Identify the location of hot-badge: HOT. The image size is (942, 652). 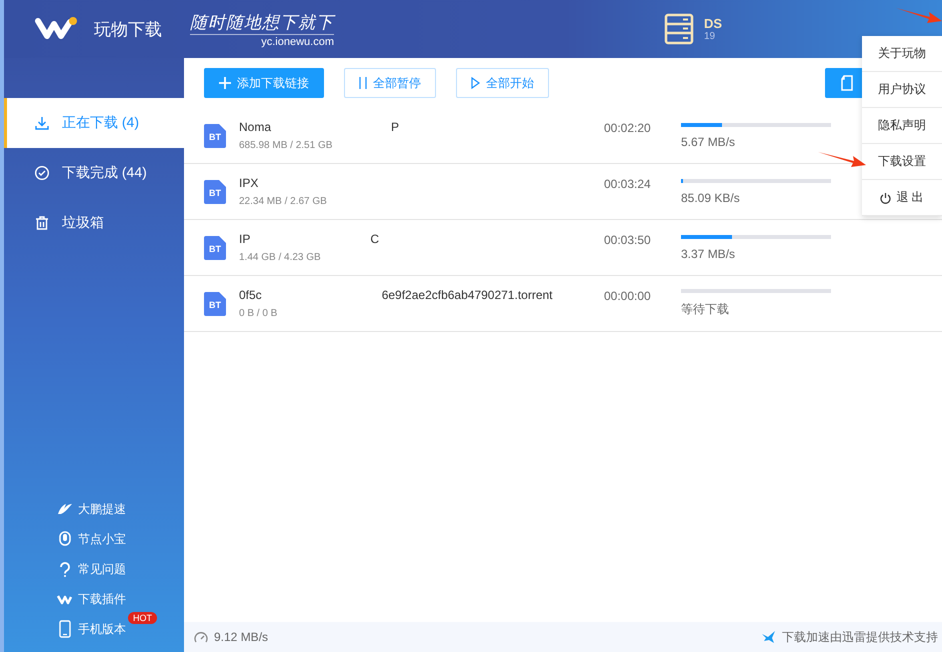
(142, 618).